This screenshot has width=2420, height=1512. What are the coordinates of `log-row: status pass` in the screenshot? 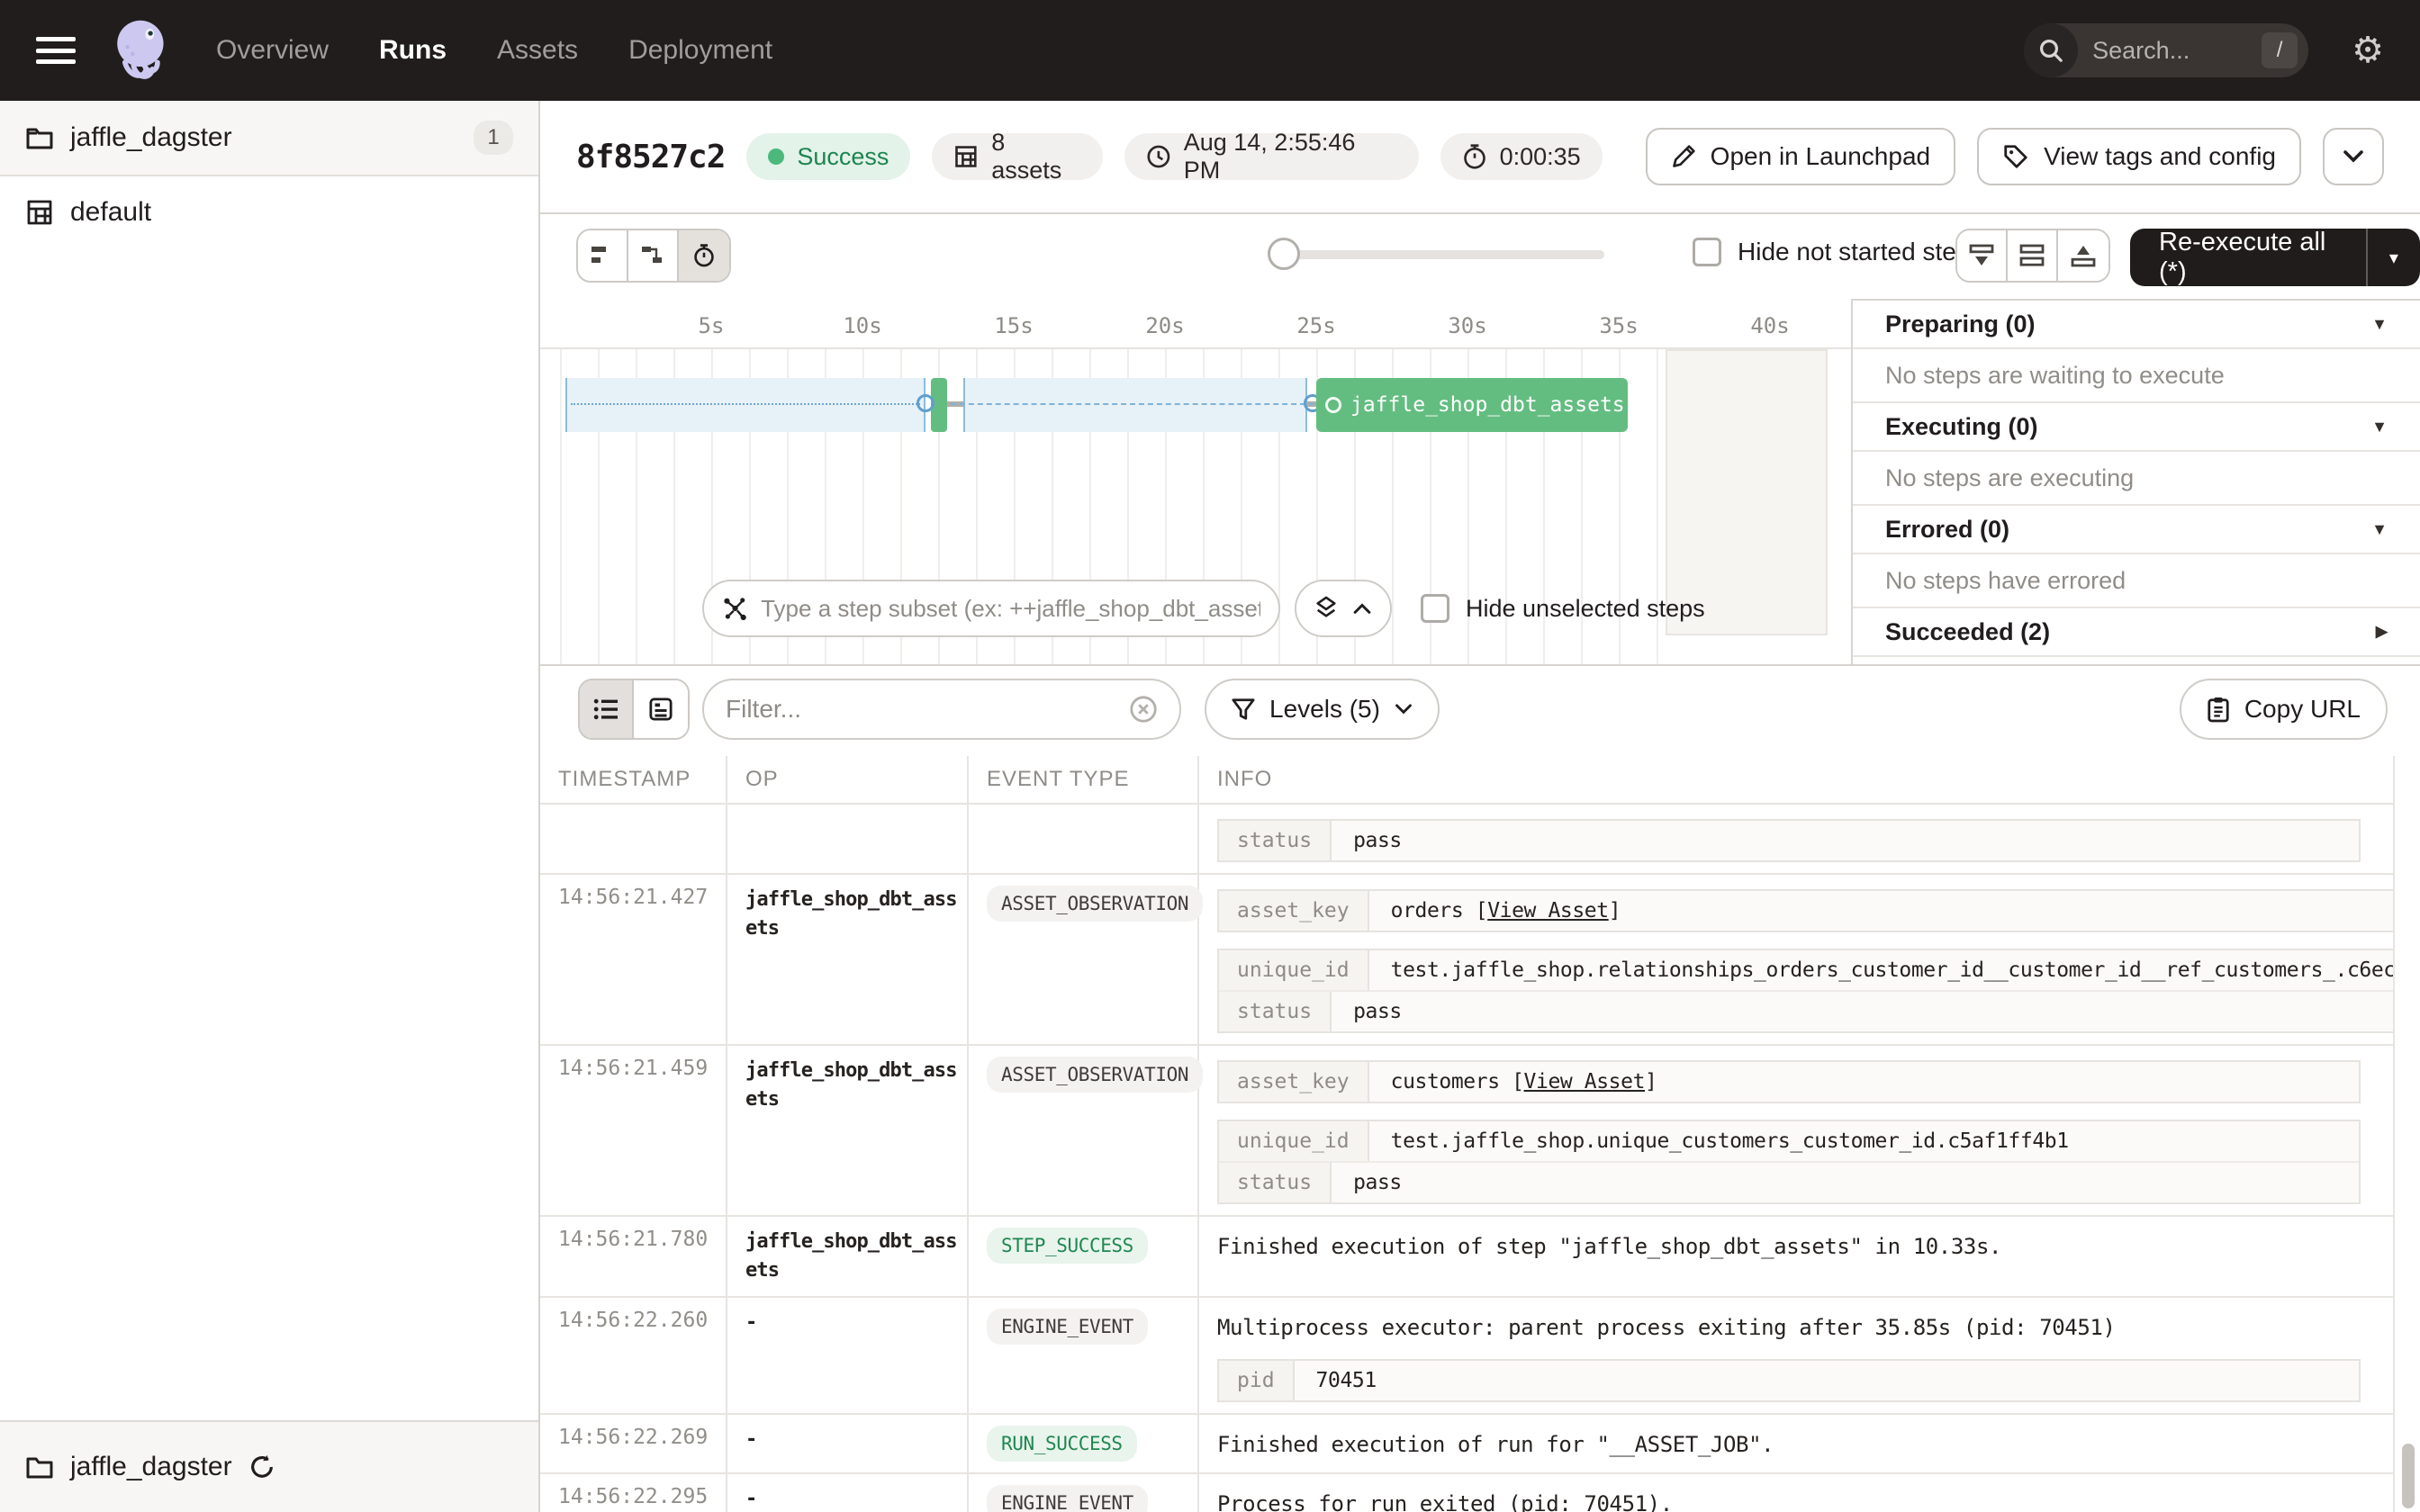 It's located at (1466, 838).